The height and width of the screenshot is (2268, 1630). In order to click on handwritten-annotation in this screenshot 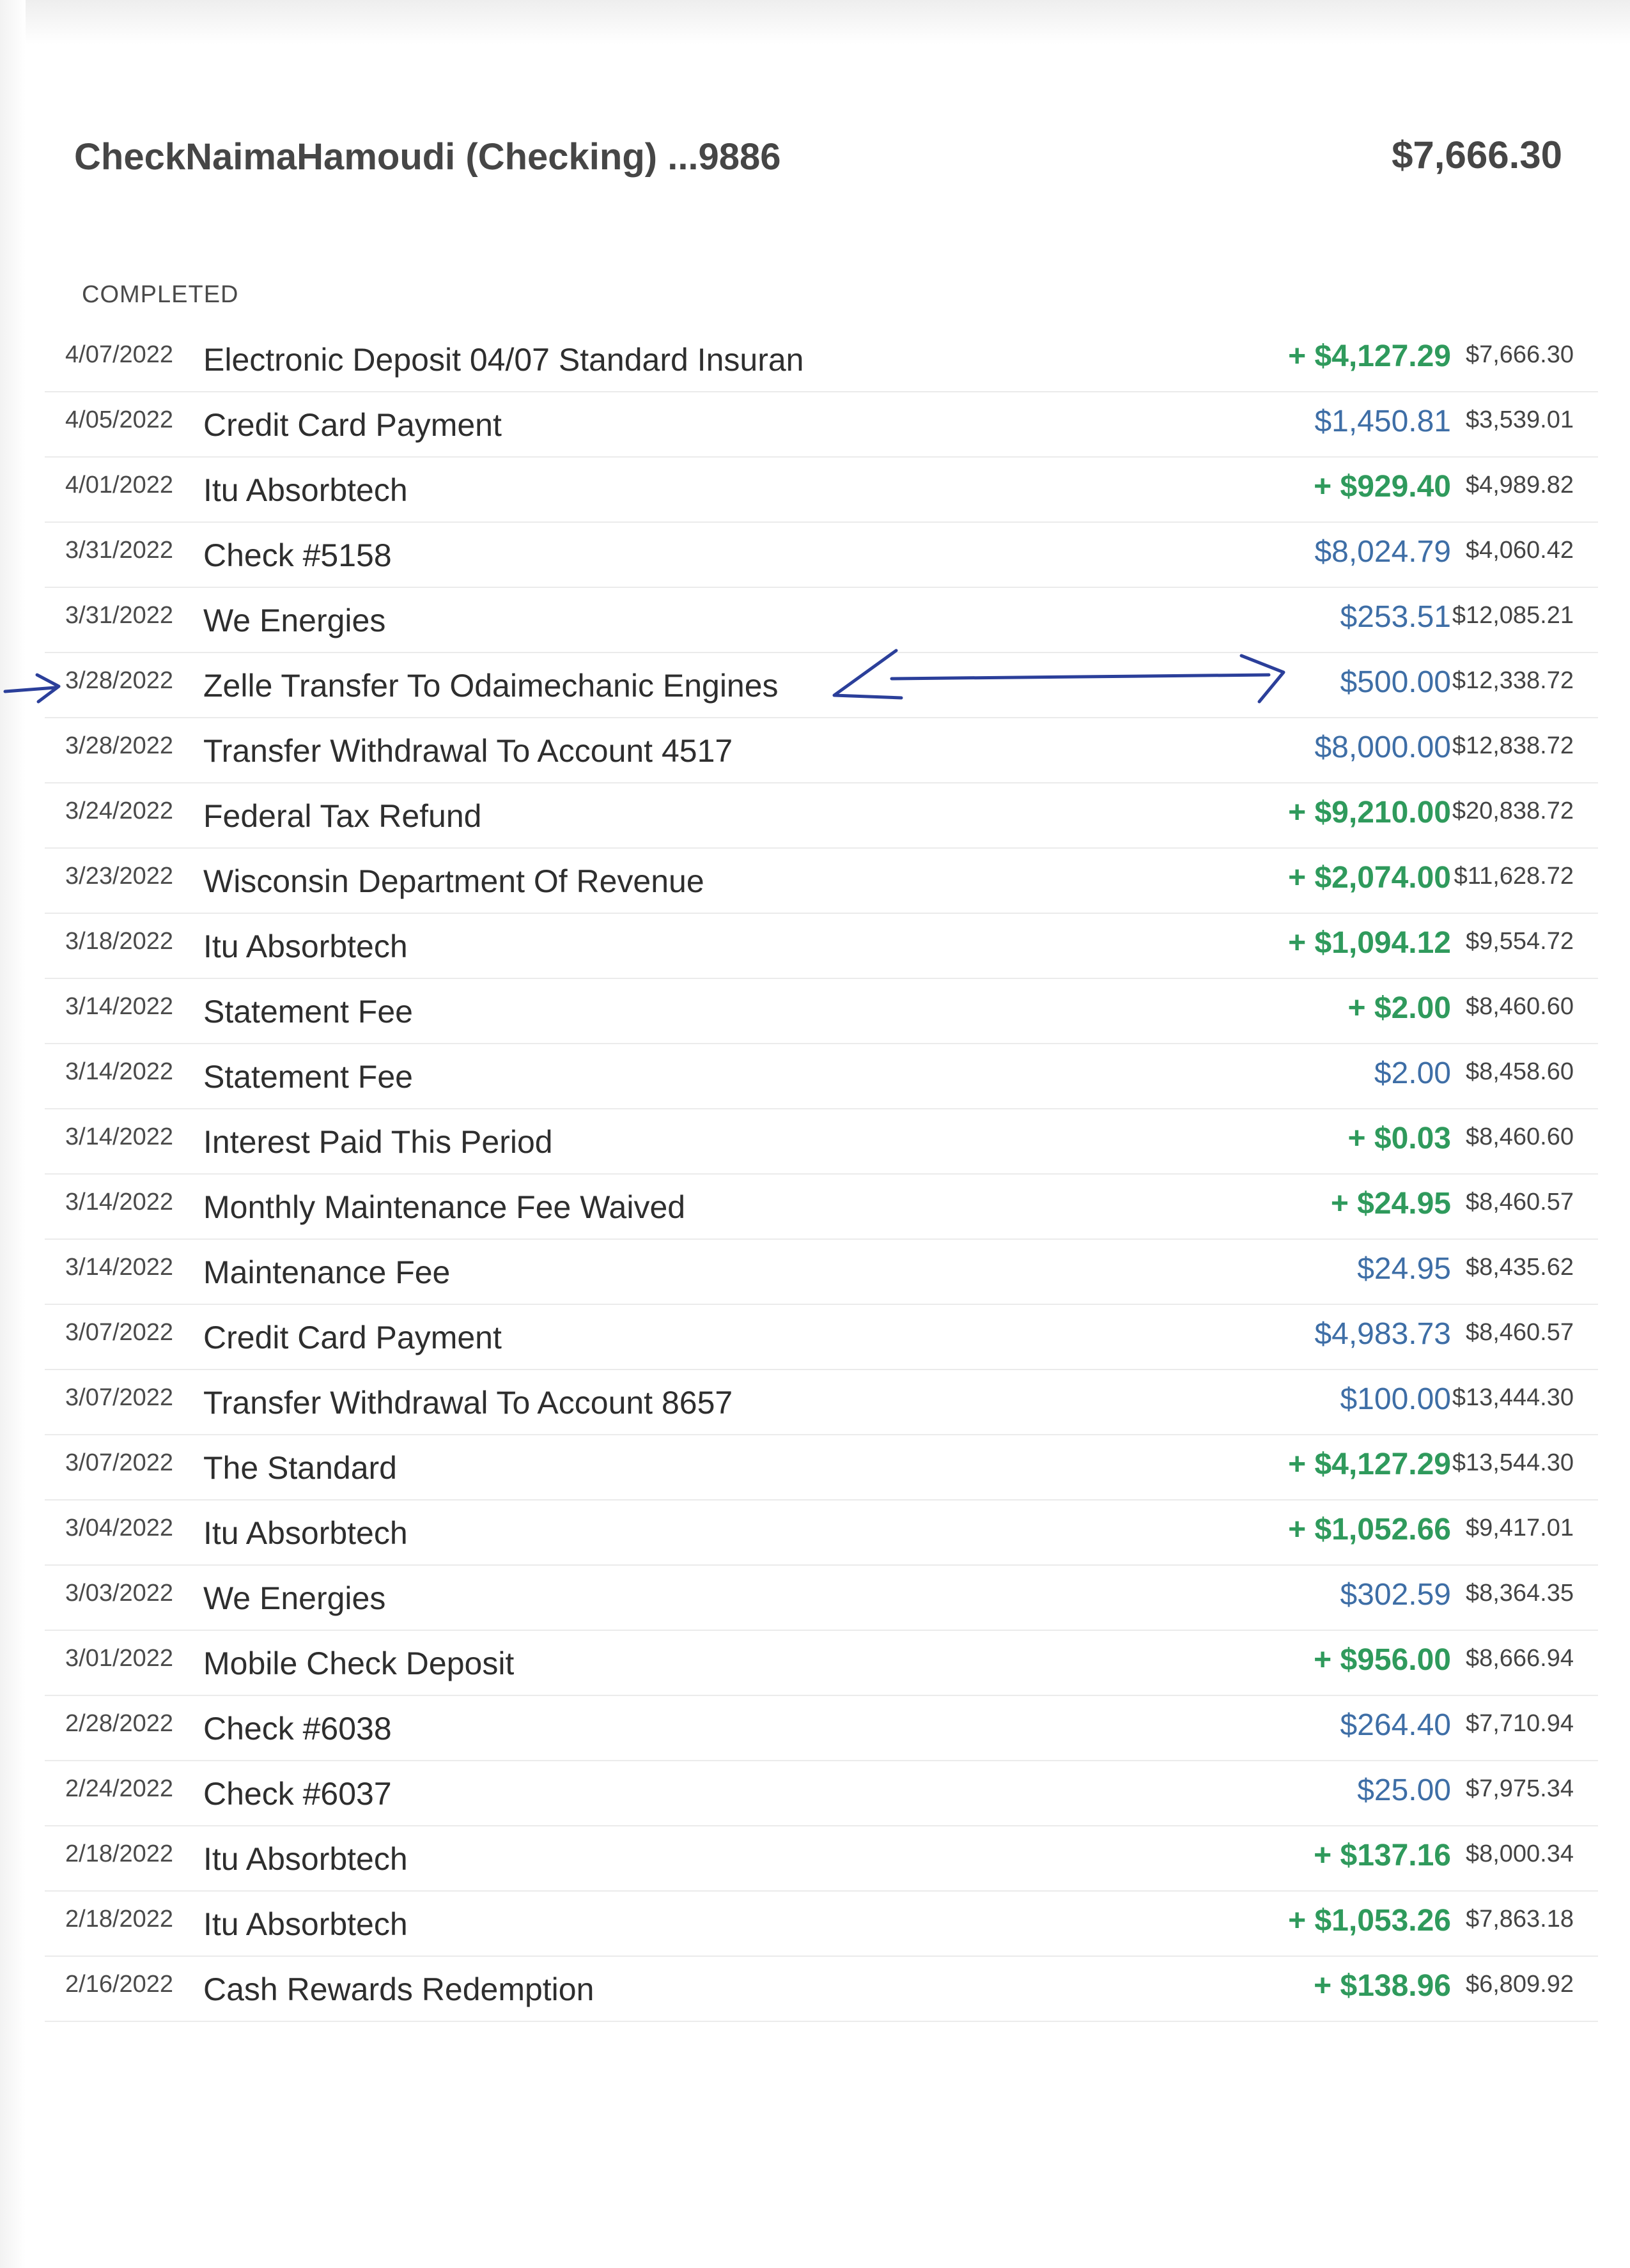, I will do `click(644, 676)`.